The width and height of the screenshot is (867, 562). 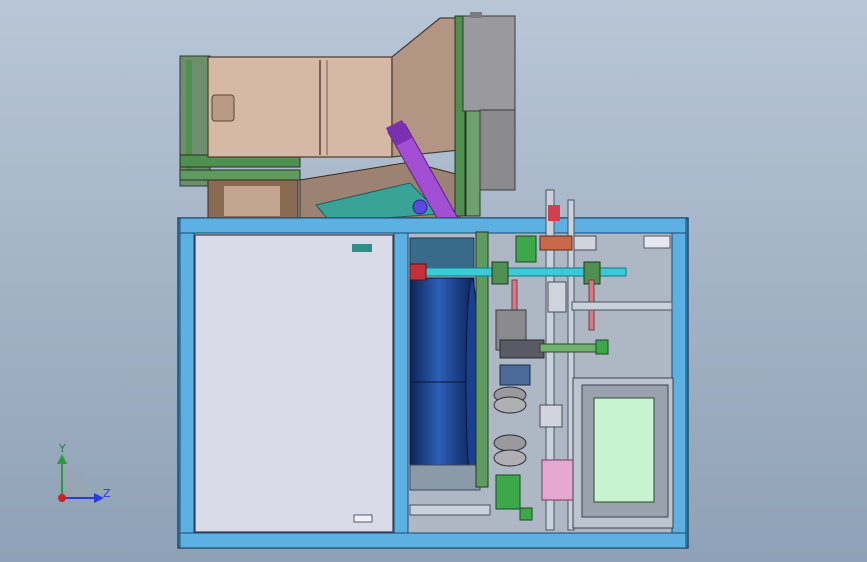 I want to click on axis-origin, so click(x=62, y=498).